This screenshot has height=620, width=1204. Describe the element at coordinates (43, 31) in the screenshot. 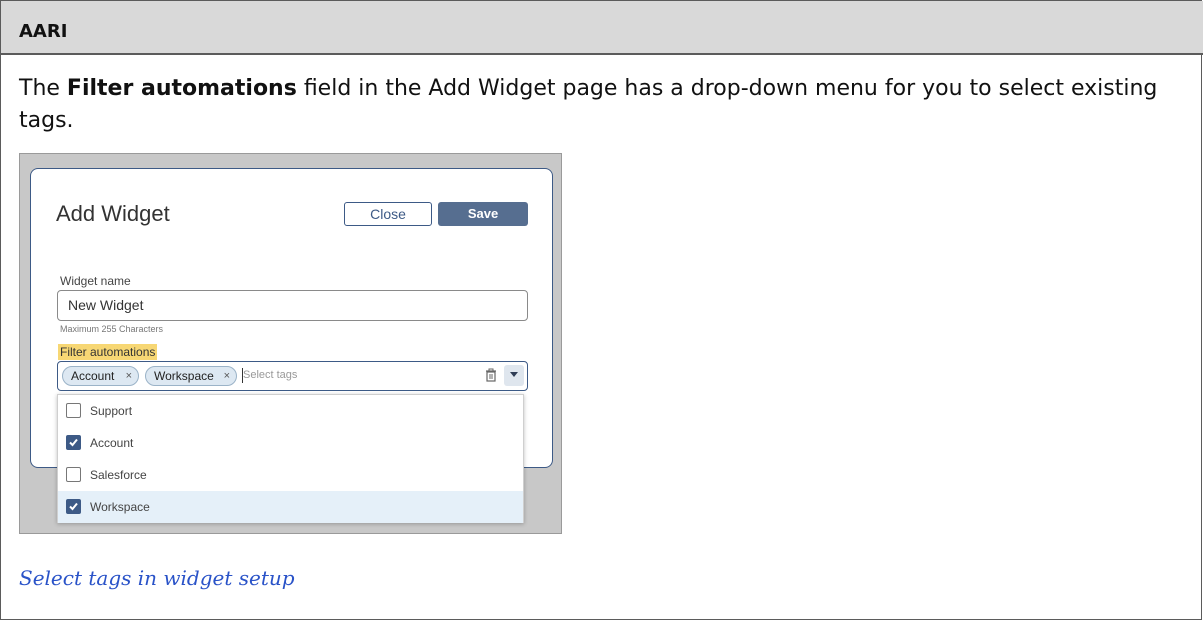

I see `section-title: AARI` at that location.